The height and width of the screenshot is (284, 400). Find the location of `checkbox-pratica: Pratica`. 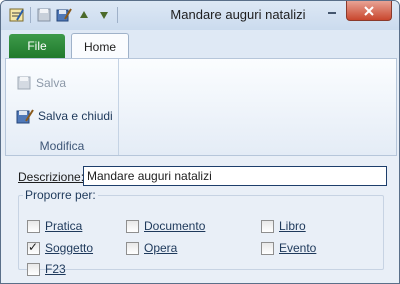

checkbox-pratica: Pratica is located at coordinates (54, 226).